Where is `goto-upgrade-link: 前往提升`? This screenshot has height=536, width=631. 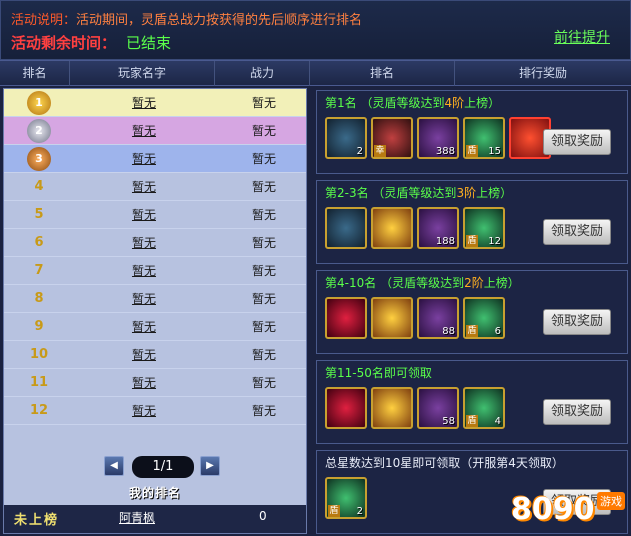 goto-upgrade-link: 前往提升 is located at coordinates (582, 37).